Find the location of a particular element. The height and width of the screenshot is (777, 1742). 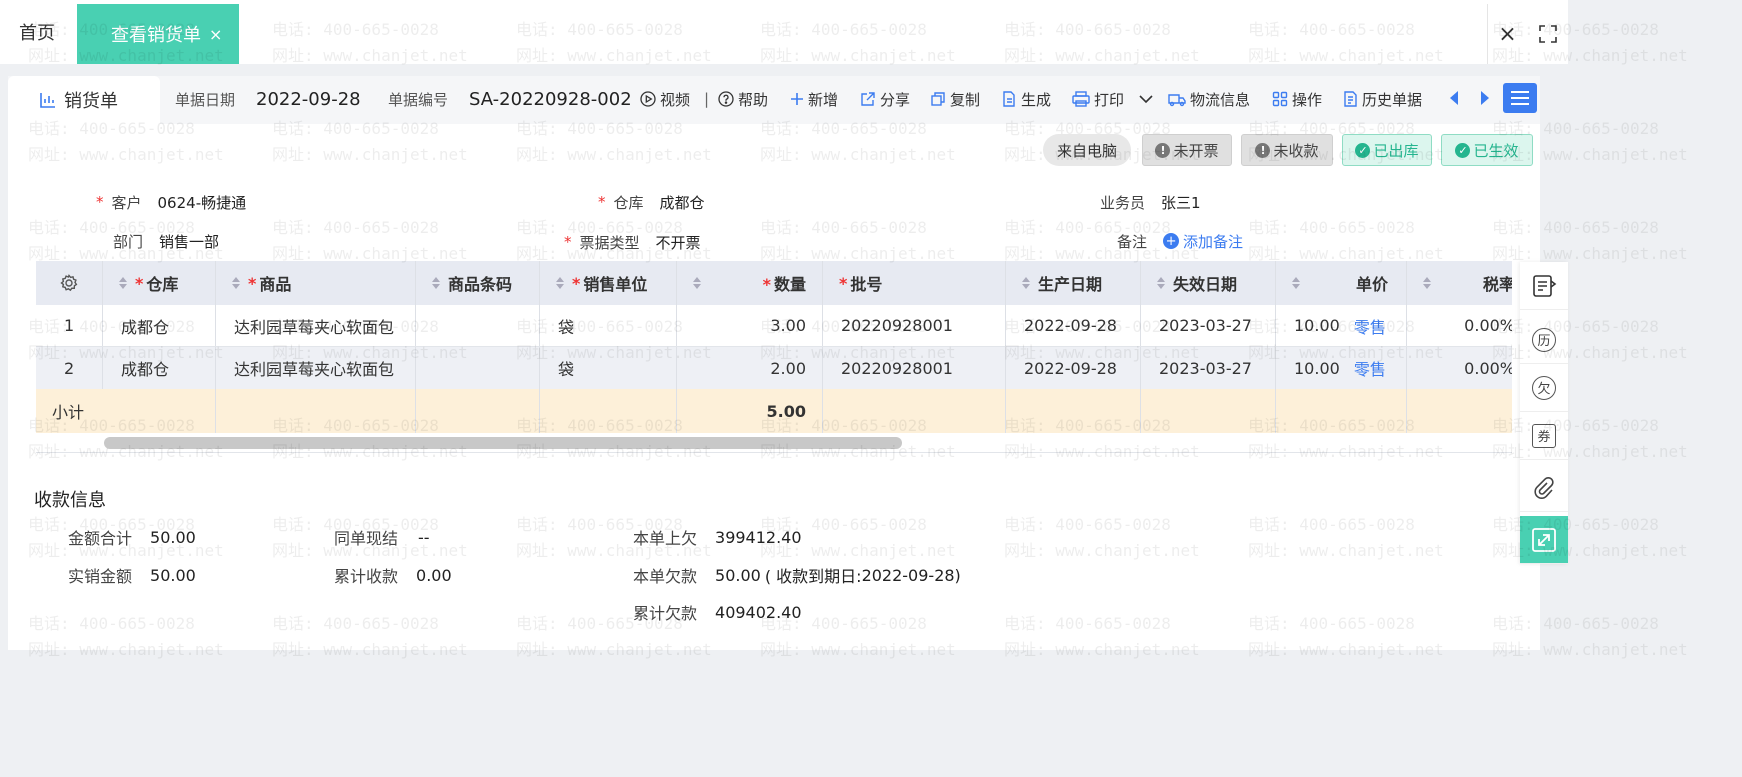

prev-debt-value: 399412.40 is located at coordinates (758, 537).